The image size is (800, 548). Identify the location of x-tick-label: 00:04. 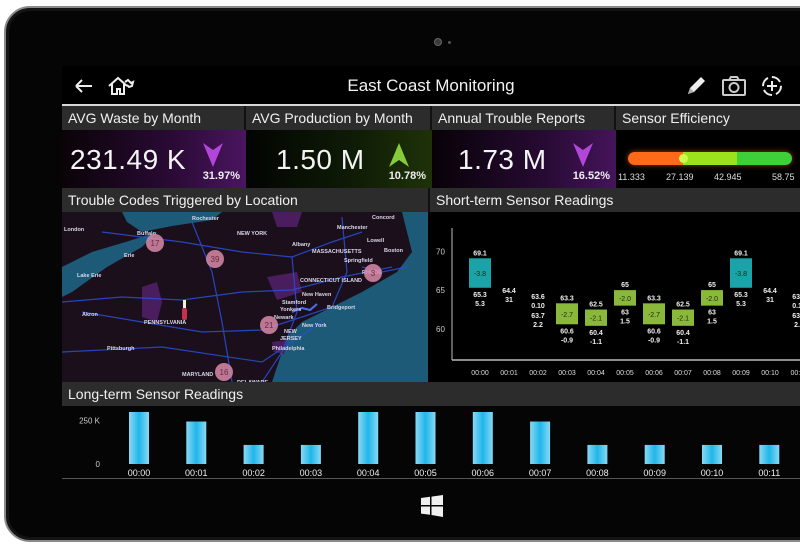
(368, 473).